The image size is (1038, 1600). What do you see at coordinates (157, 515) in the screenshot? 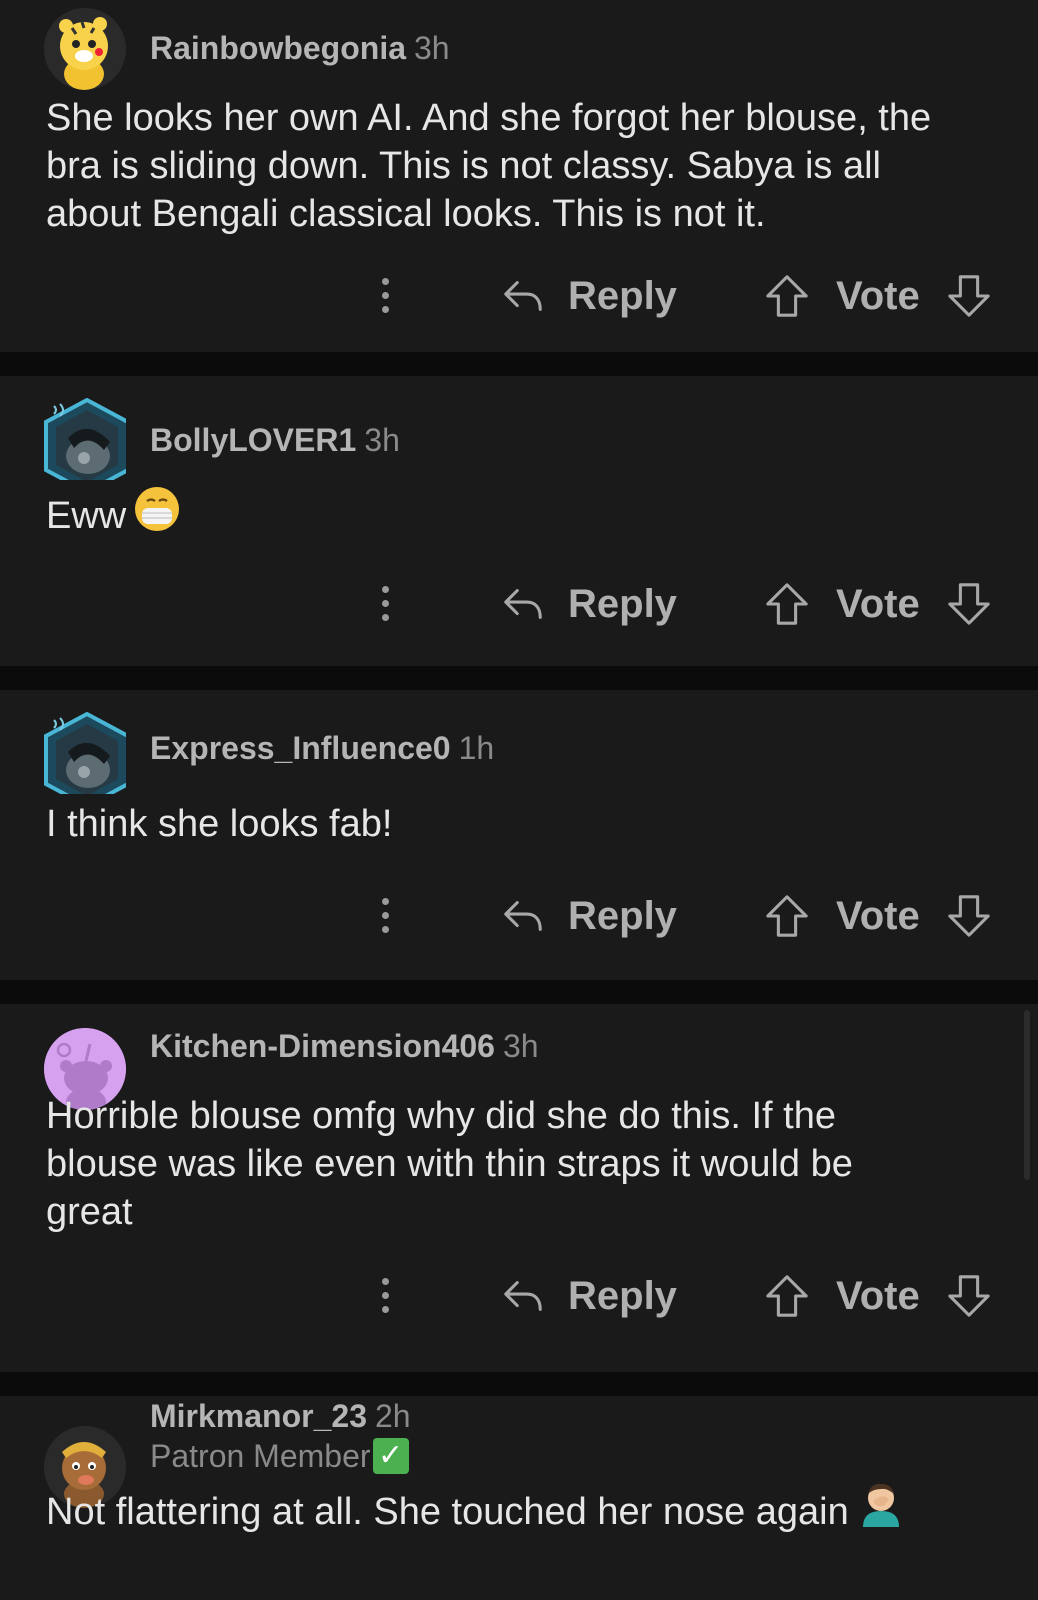
I see `face-with-medical-mask-icon` at bounding box center [157, 515].